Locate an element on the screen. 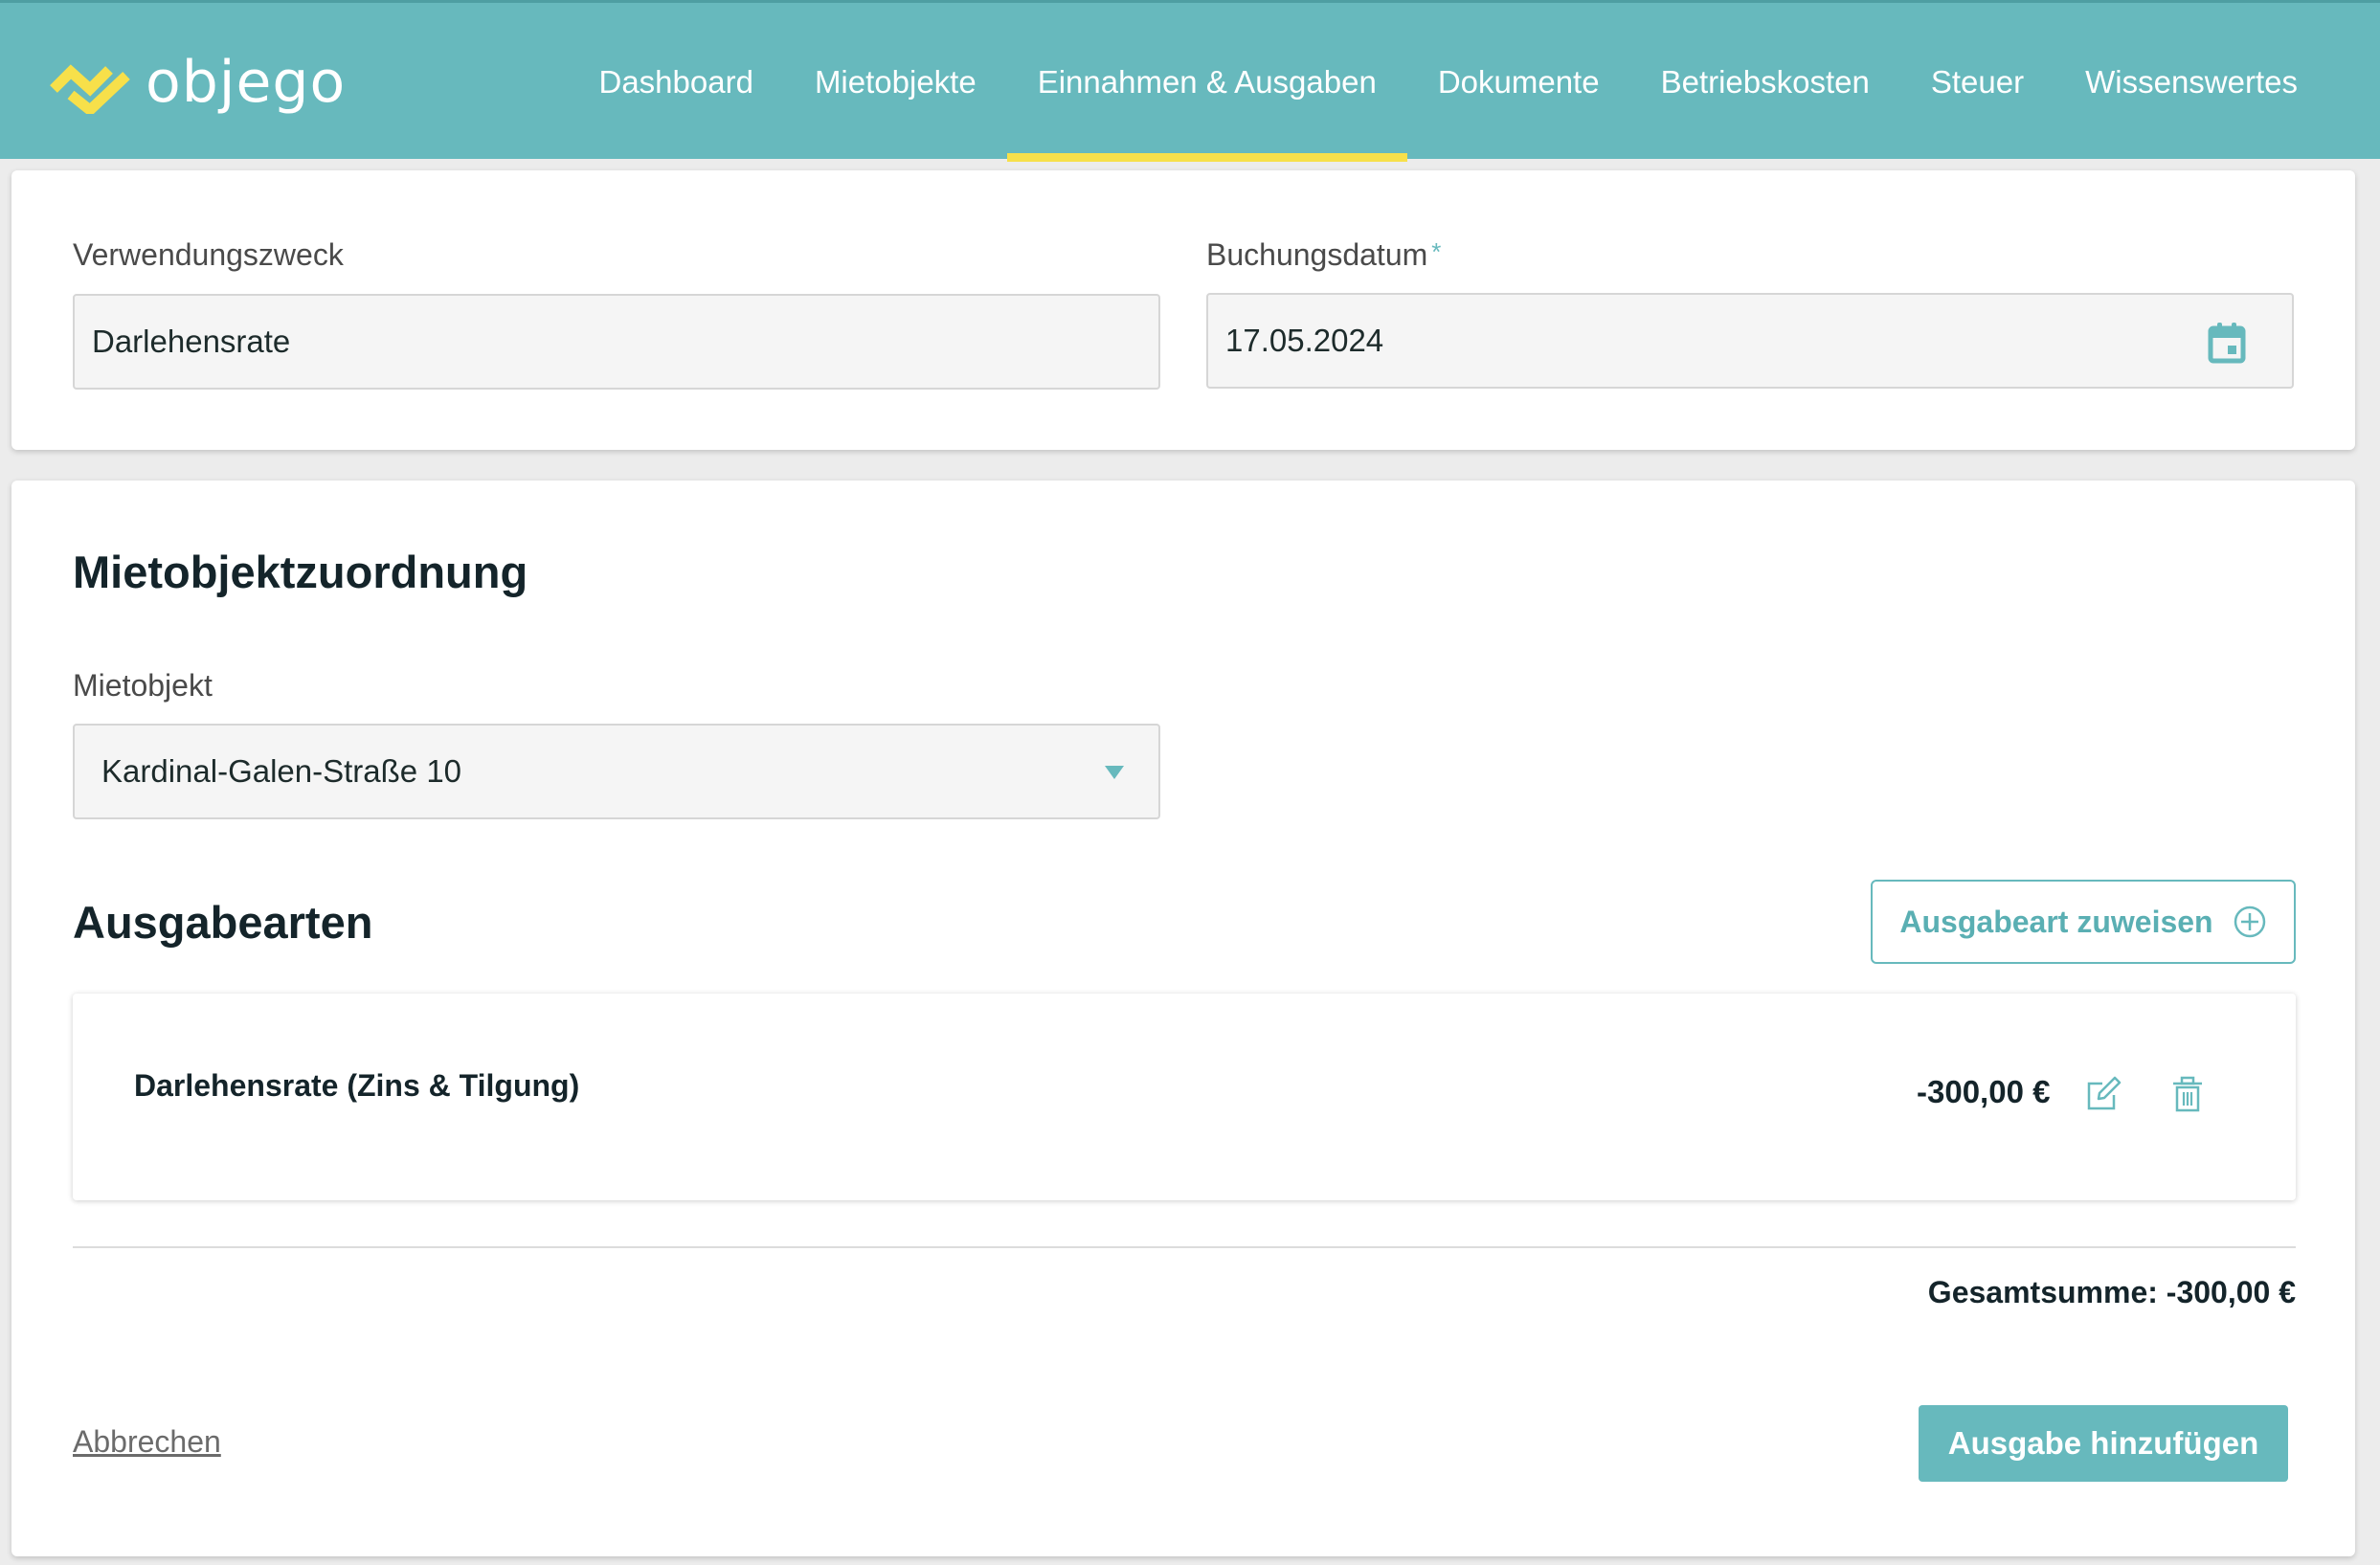 This screenshot has width=2380, height=1565. expense-type-row: Darlehensrate (Zins & Tilgung) -300,00 € is located at coordinates (1184, 1097).